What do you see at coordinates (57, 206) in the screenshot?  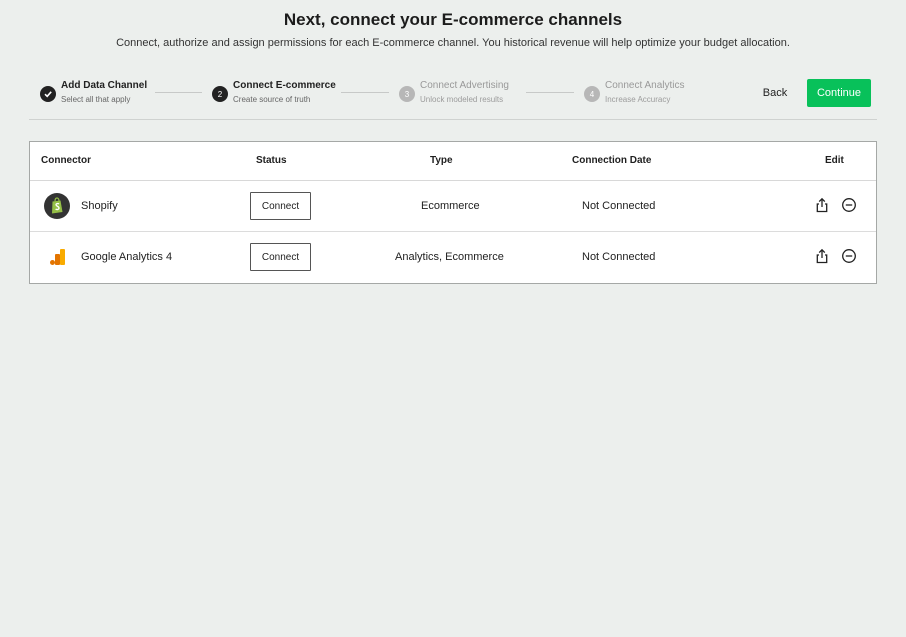 I see `shopify-logo-icon` at bounding box center [57, 206].